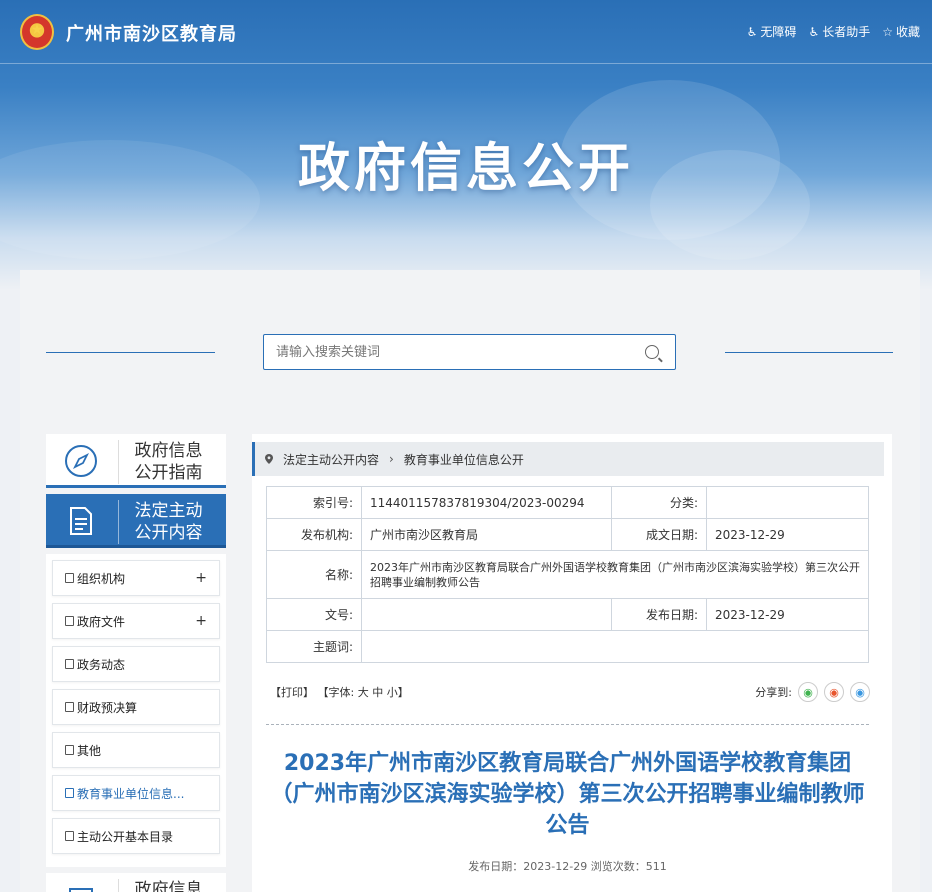 Image resolution: width=932 pixels, height=892 pixels. Describe the element at coordinates (314, 502) in the screenshot. I see `index-label: 索引号:` at that location.